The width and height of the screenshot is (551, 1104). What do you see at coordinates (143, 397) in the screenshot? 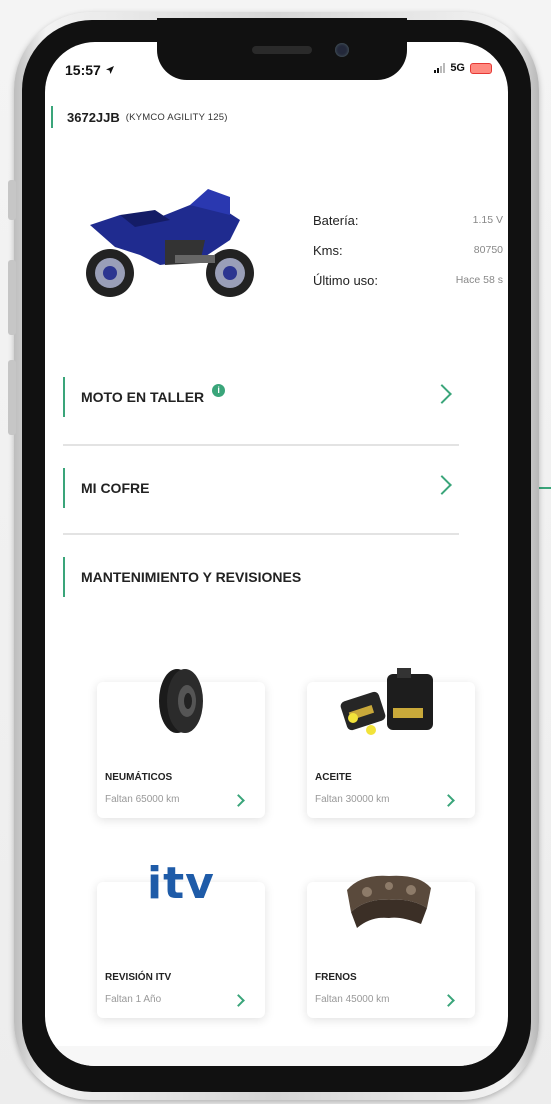
I see `menu-taller-text: MOTO EN TALLER` at bounding box center [143, 397].